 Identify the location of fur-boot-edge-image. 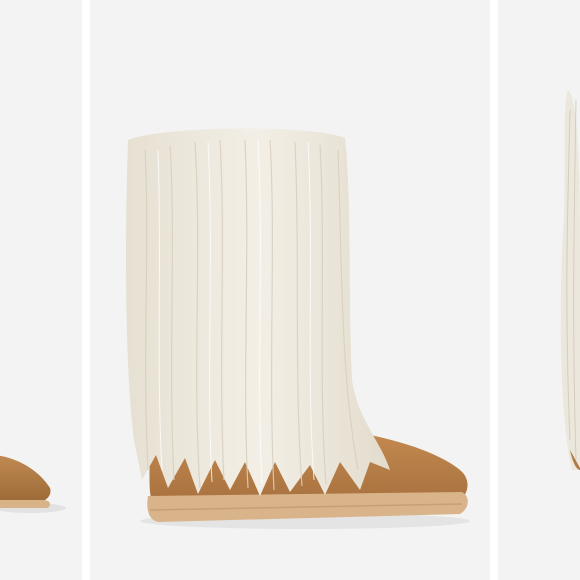
(570, 280).